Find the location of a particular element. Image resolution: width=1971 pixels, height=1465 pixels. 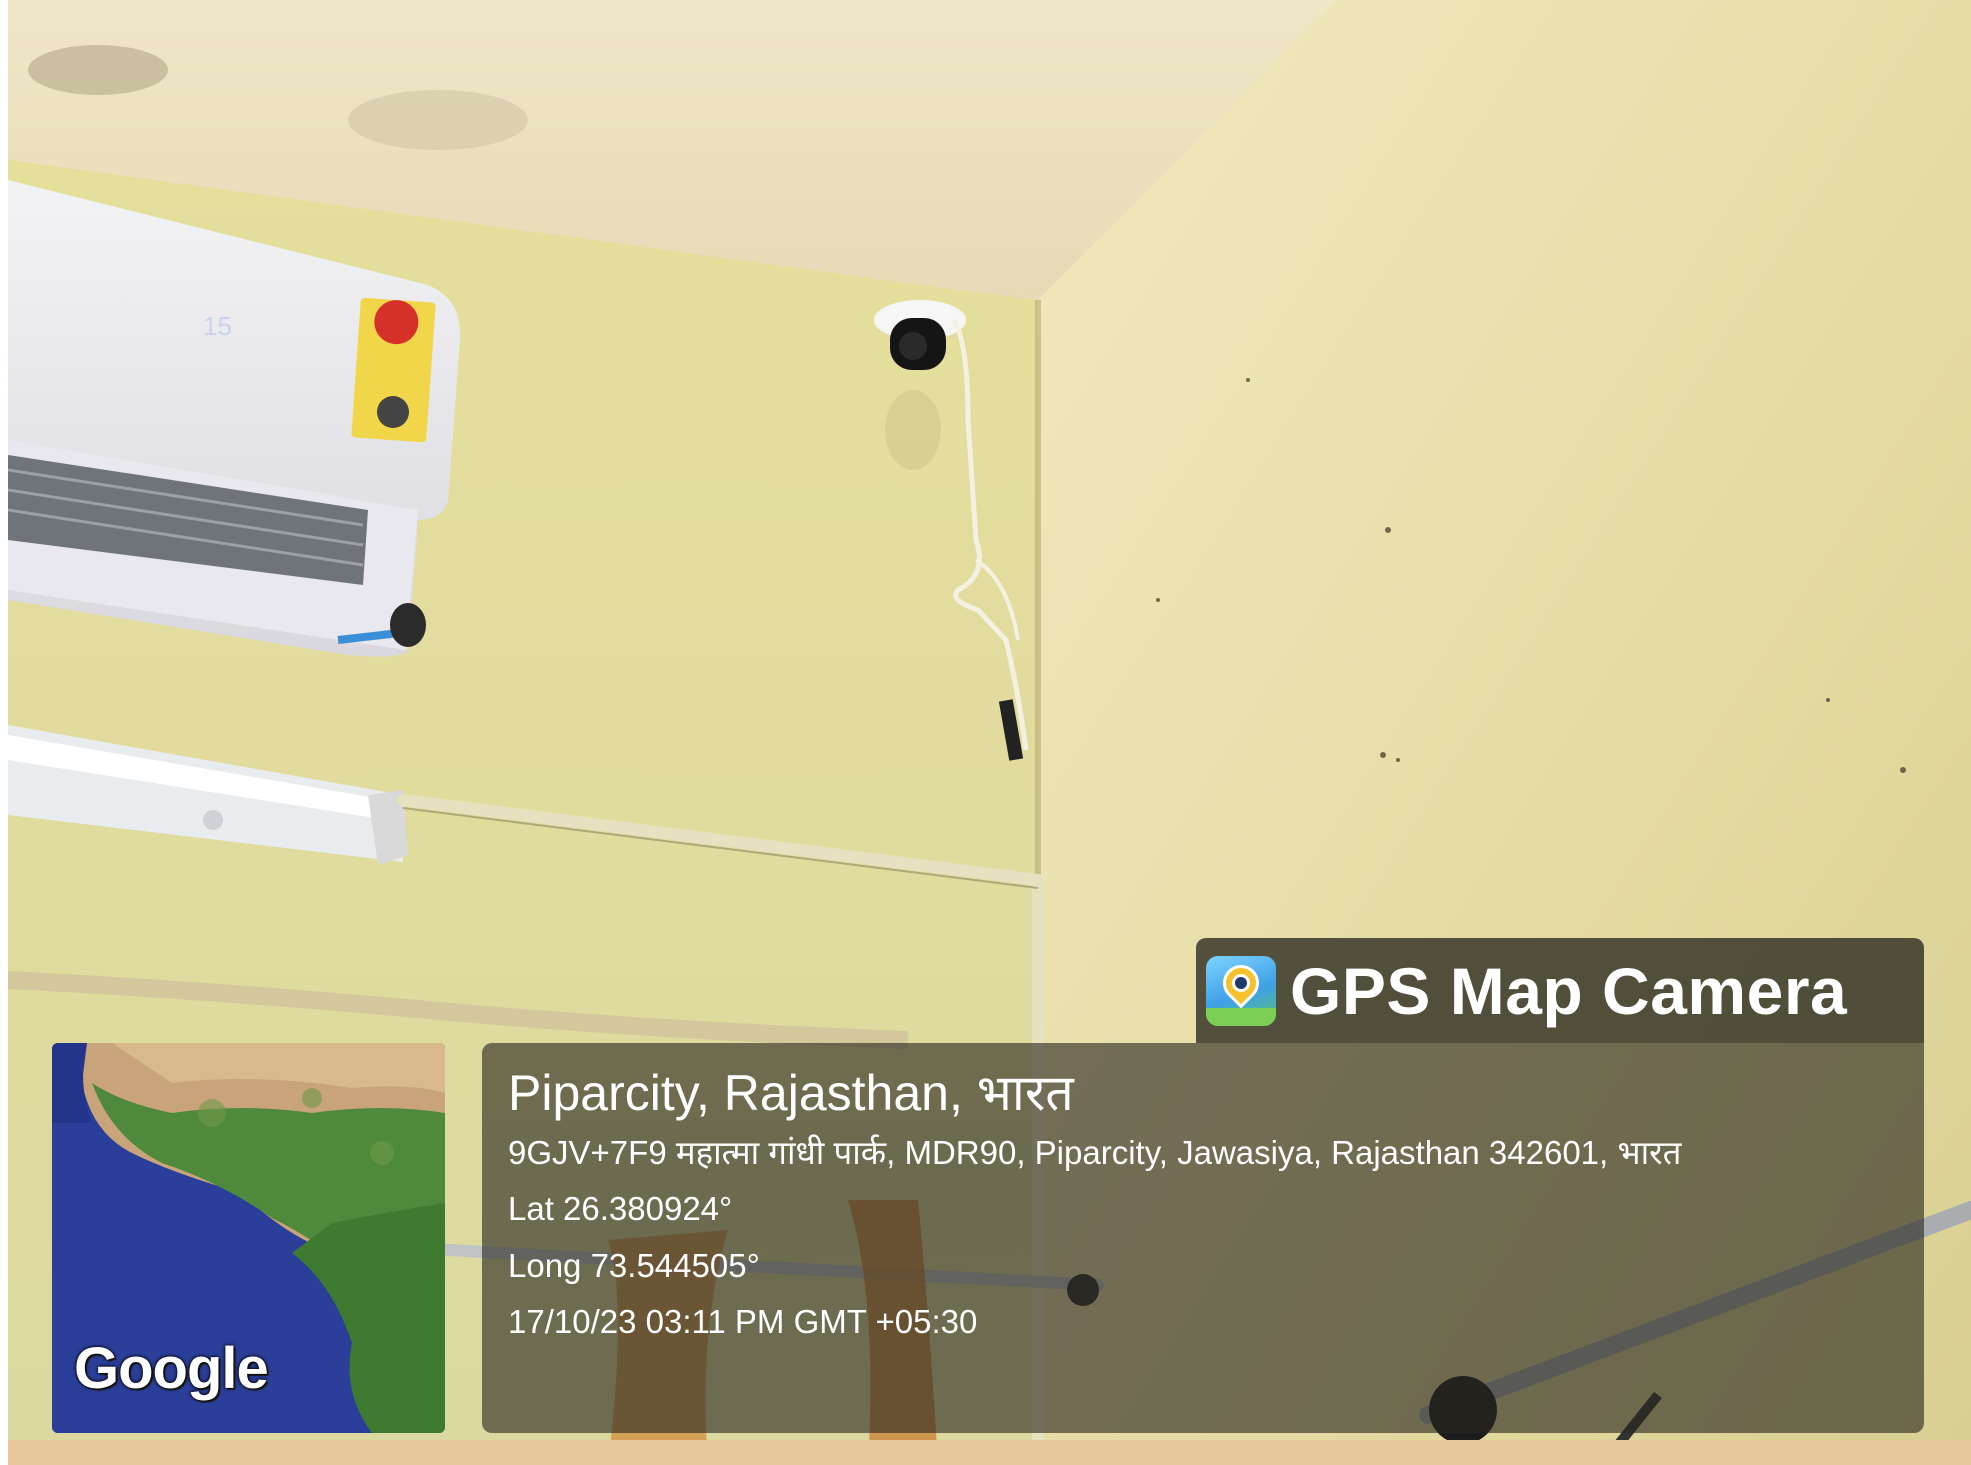

google-logo: Google is located at coordinates (171, 1368).